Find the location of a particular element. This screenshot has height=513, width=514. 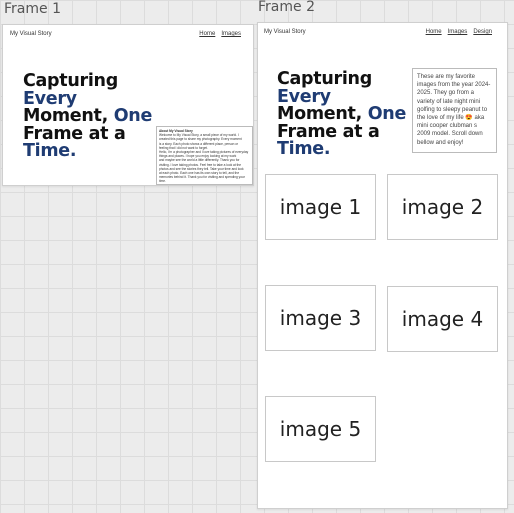

nav-bar: Home Images is located at coordinates (220, 34).